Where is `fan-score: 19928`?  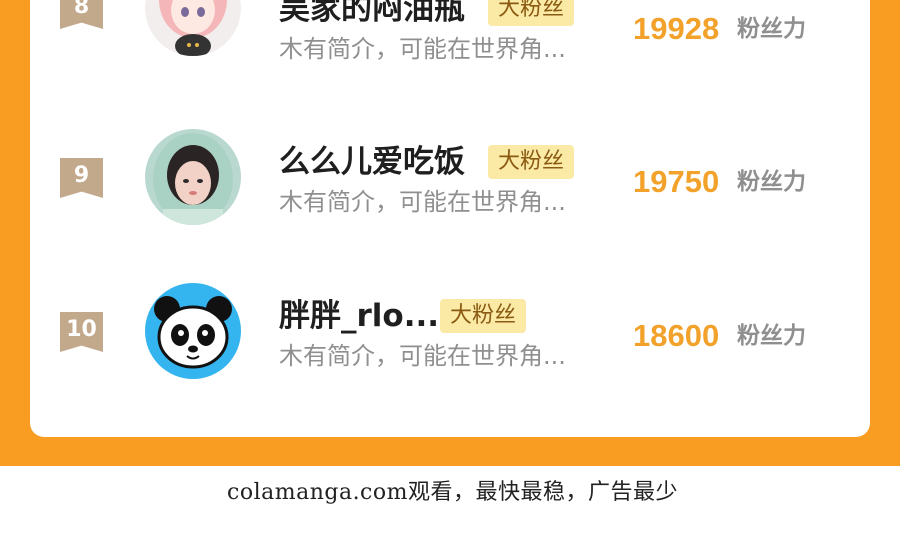 fan-score: 19928 is located at coordinates (676, 28).